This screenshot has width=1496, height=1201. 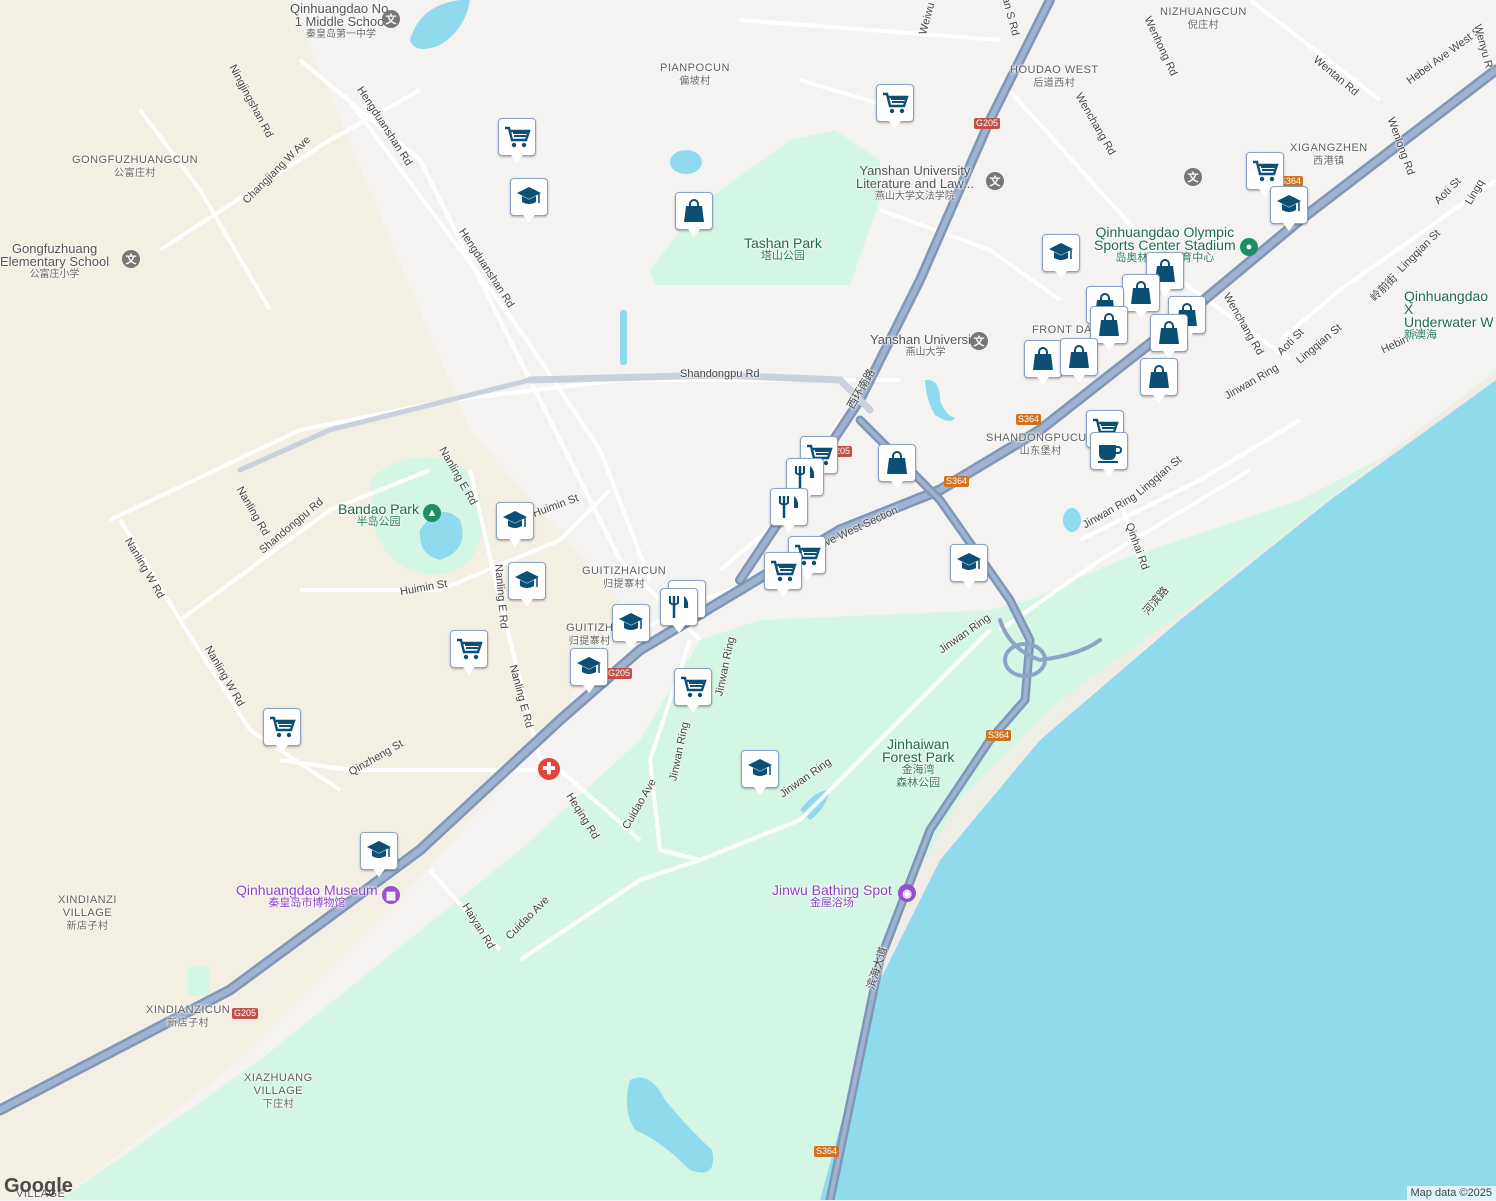 What do you see at coordinates (307, 897) in the screenshot?
I see `place-qh-museum: Qinhuangdao Museum秦皇岛市博物馆` at bounding box center [307, 897].